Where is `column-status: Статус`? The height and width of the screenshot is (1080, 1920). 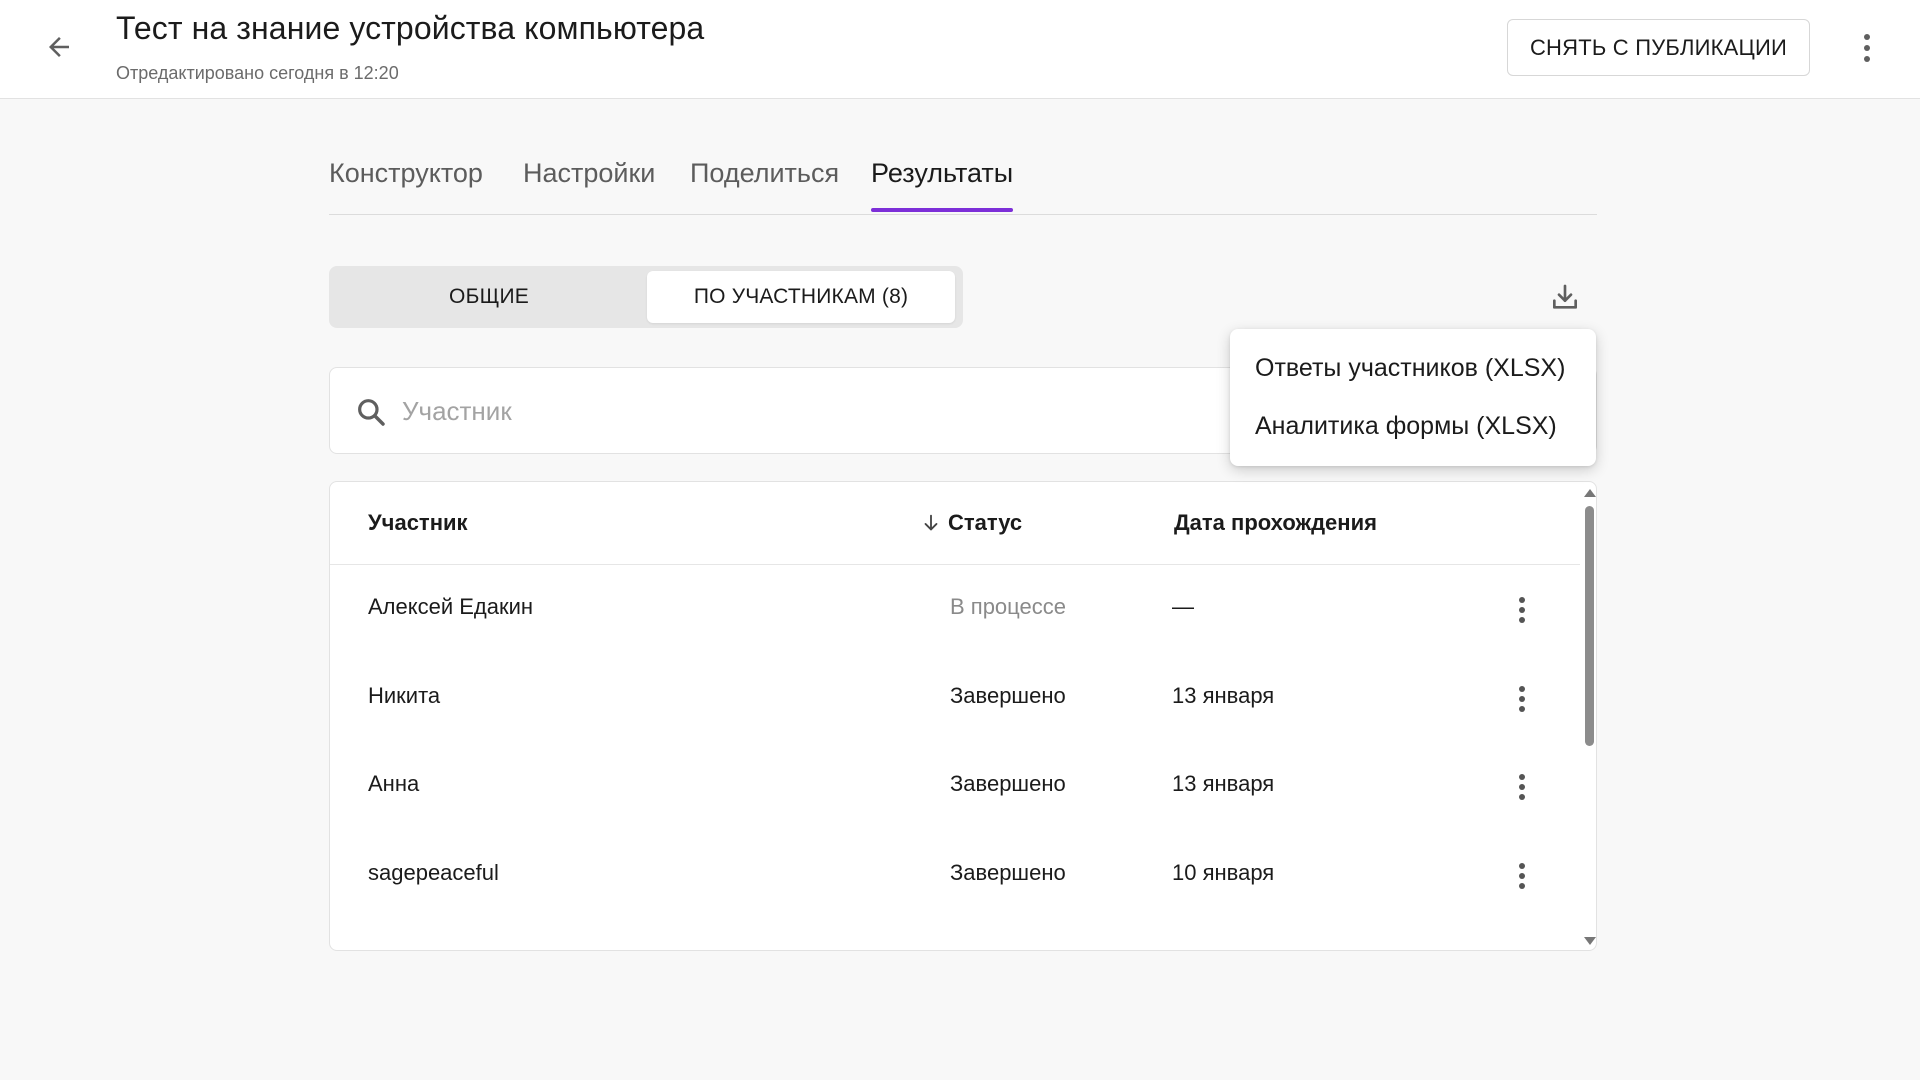 column-status: Статус is located at coordinates (971, 523).